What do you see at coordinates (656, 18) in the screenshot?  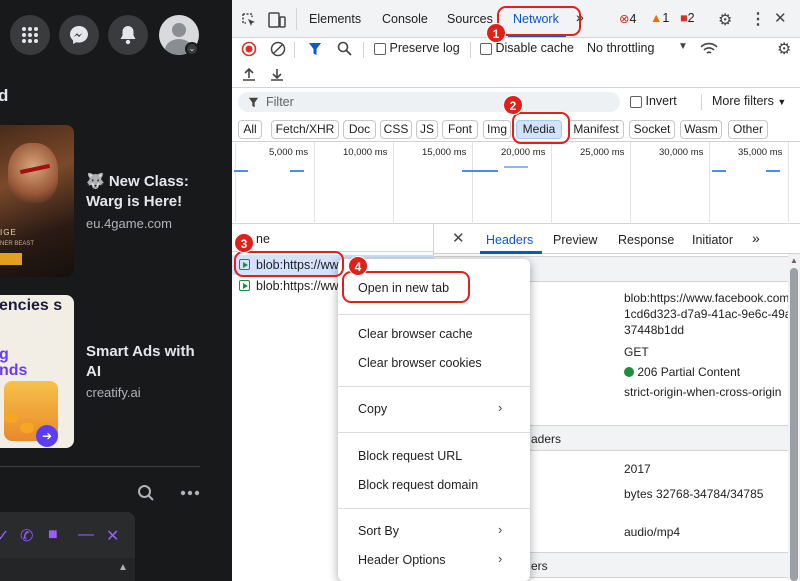 I see `warning-icon: ▲` at bounding box center [656, 18].